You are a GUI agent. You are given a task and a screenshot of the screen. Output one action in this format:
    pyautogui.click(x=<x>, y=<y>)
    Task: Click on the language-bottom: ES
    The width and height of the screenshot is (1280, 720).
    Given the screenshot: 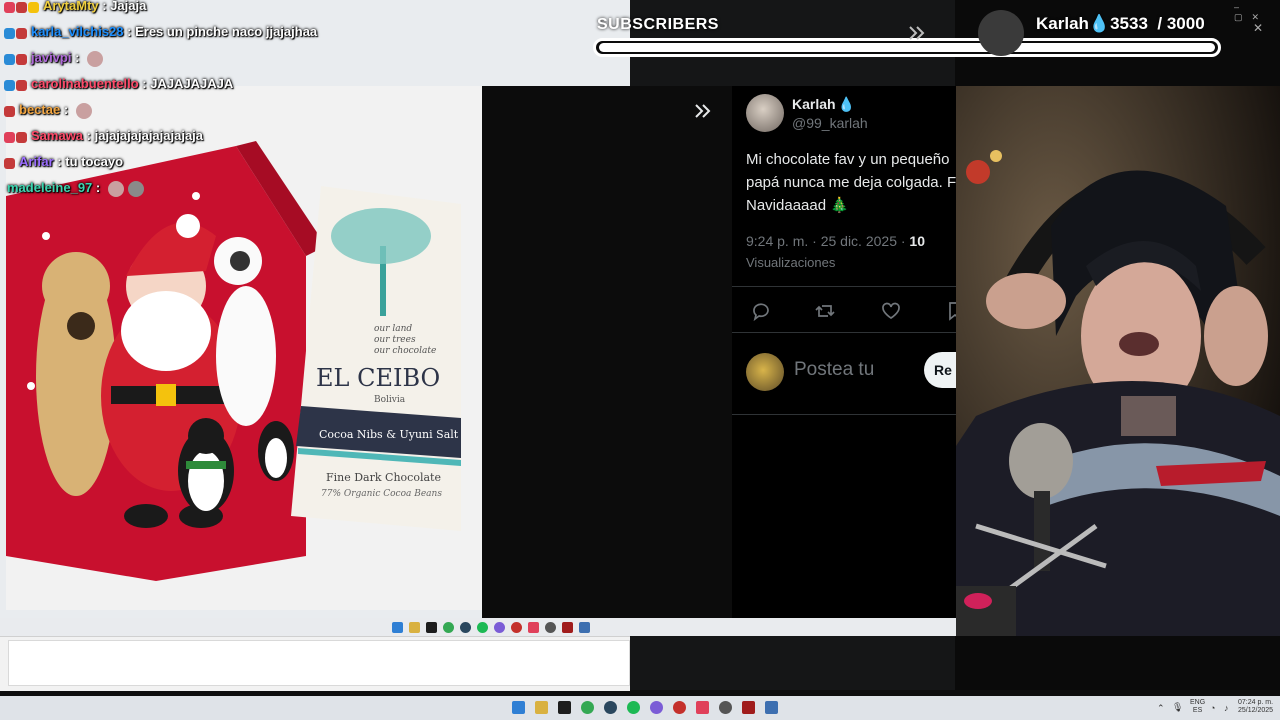 What is the action you would take?
    pyautogui.click(x=1197, y=710)
    